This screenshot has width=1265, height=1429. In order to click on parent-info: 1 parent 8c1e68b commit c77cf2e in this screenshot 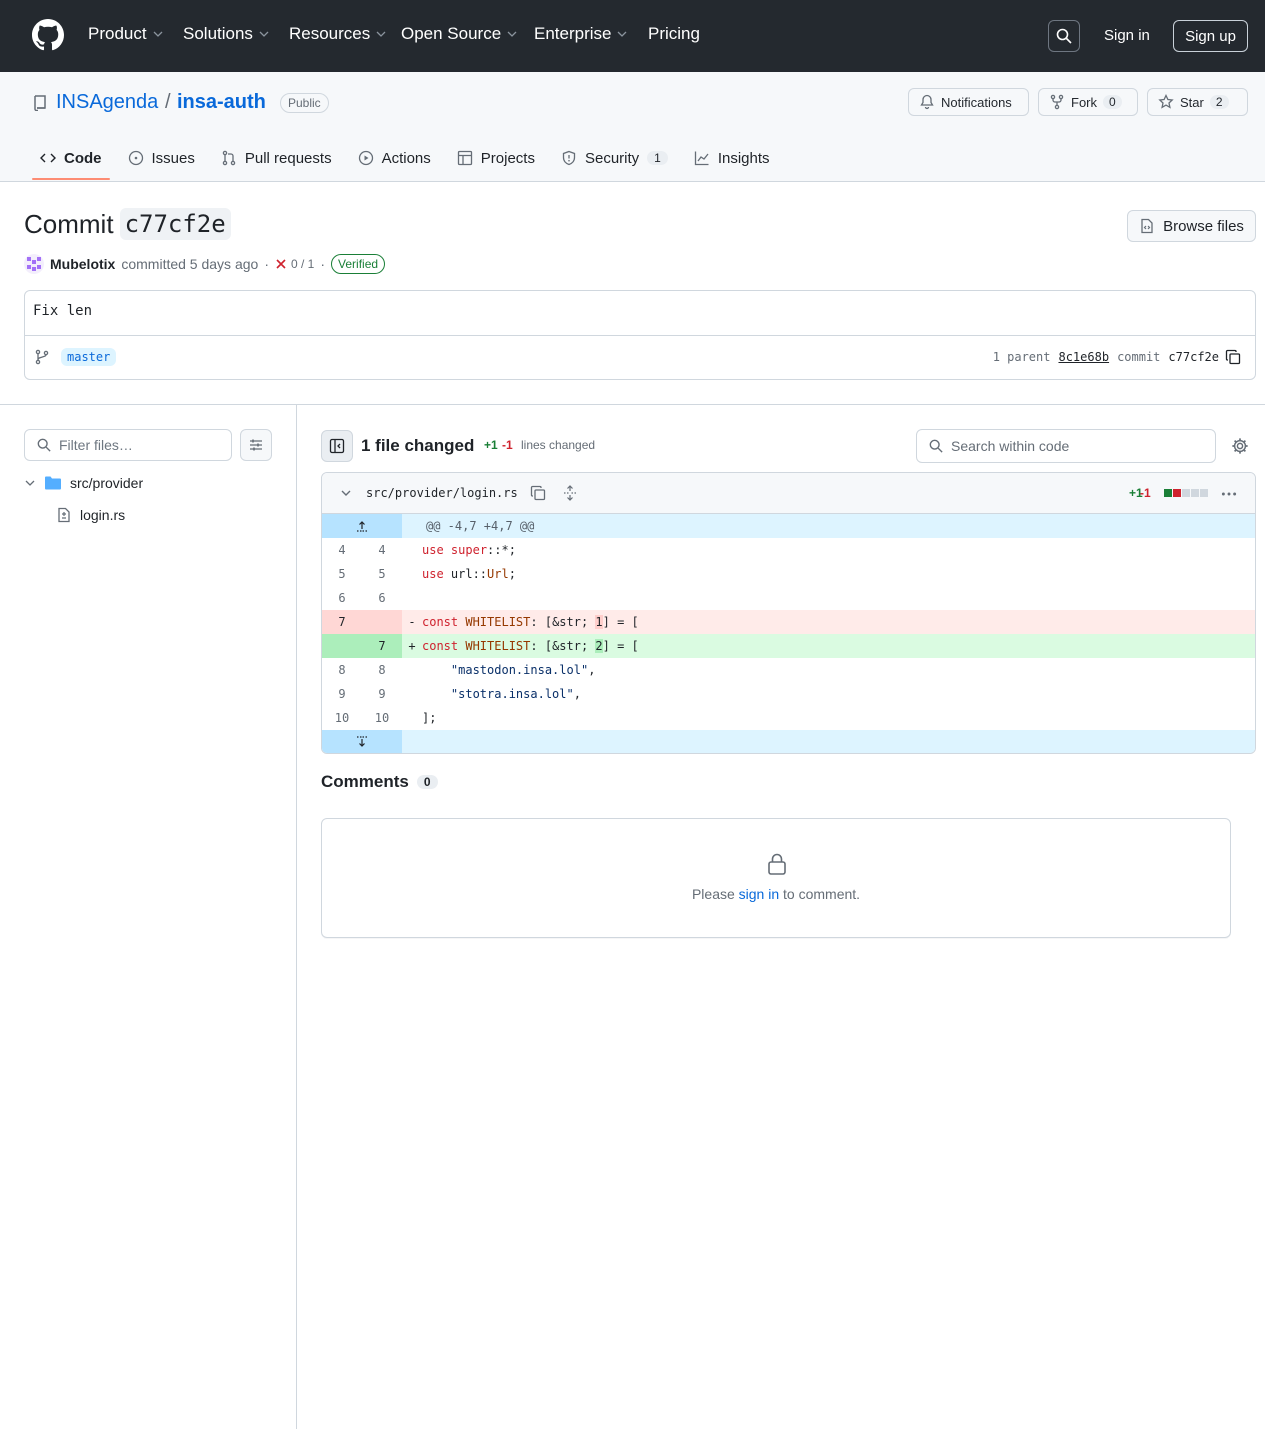, I will do `click(1106, 357)`.